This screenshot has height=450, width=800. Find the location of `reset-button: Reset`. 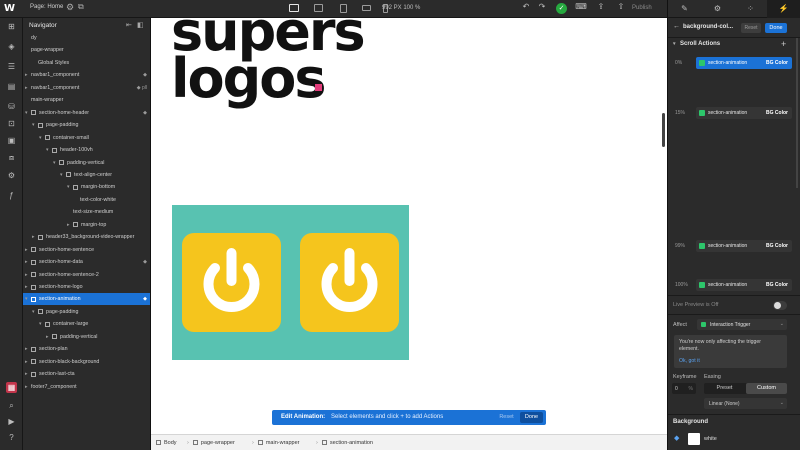

reset-button: Reset is located at coordinates (751, 28).